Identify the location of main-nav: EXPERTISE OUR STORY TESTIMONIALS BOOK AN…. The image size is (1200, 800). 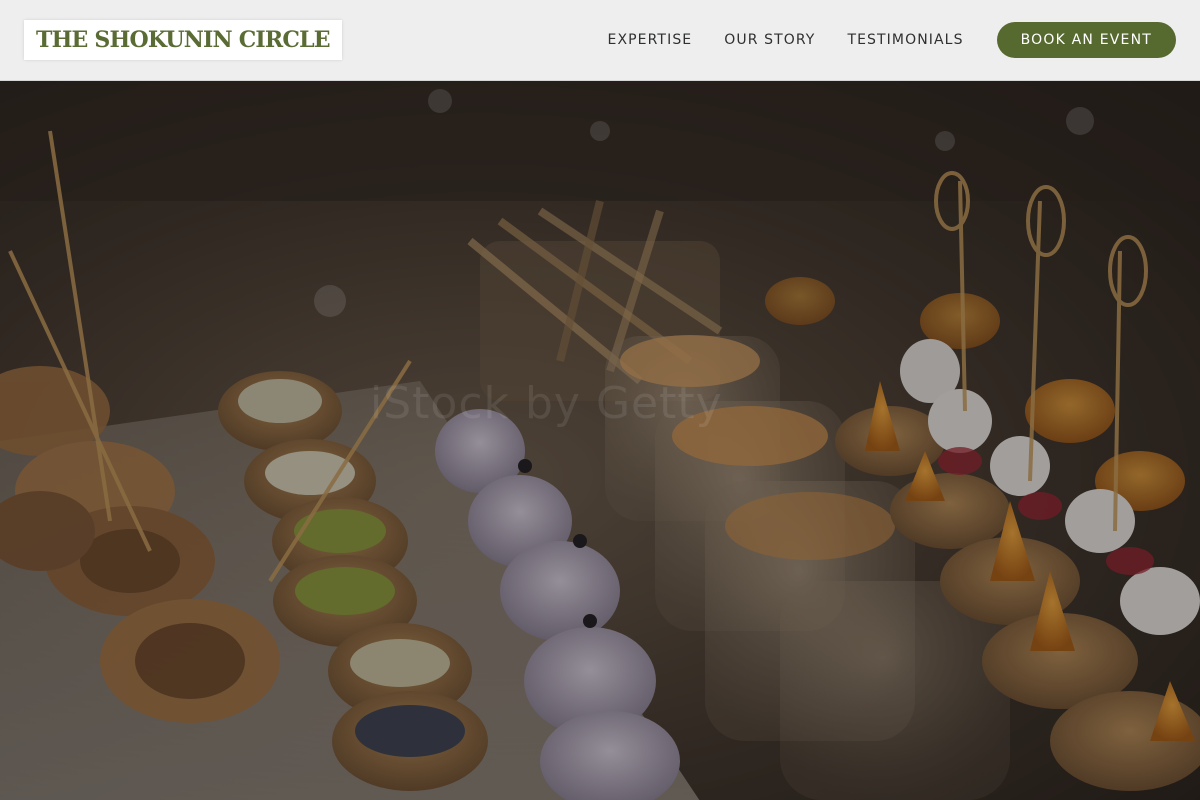
(892, 40).